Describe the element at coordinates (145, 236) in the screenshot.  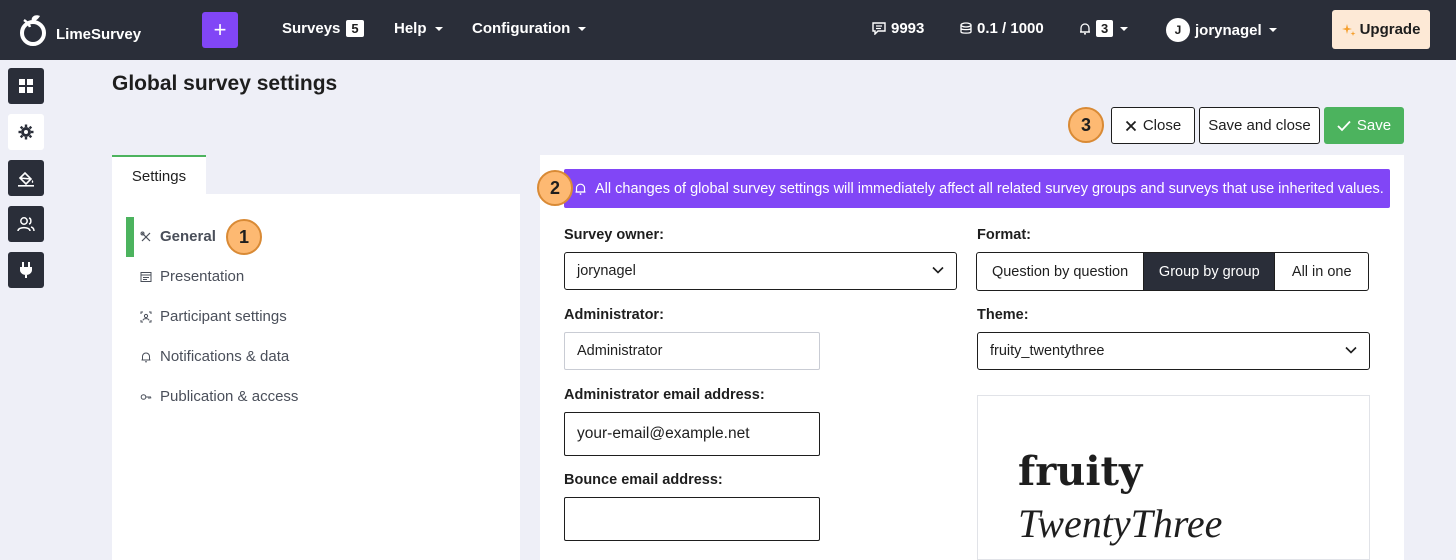
I see `tools-icon` at that location.